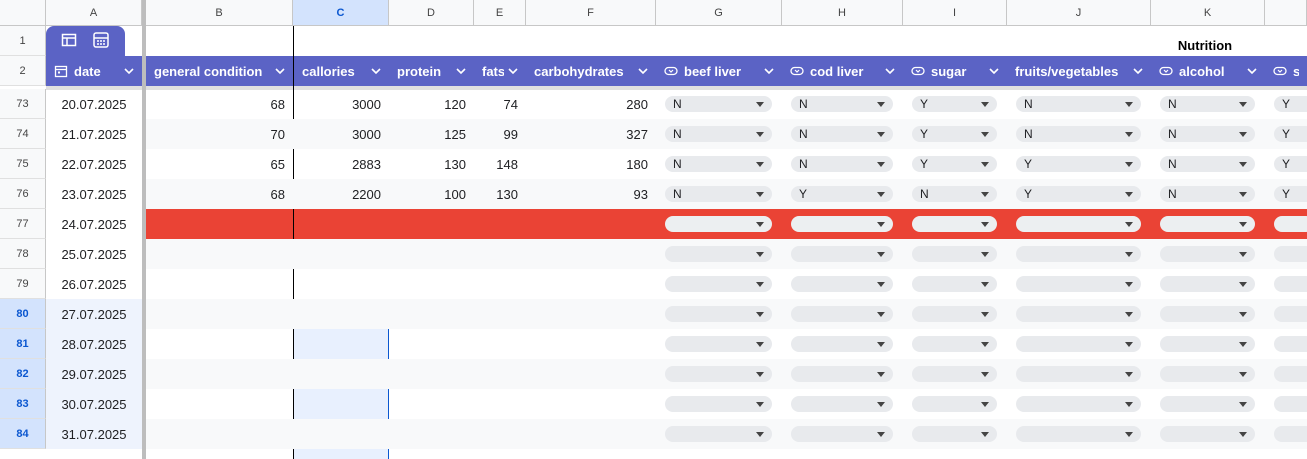  What do you see at coordinates (219, 194) in the screenshot?
I see `cell-general-condition: 68` at bounding box center [219, 194].